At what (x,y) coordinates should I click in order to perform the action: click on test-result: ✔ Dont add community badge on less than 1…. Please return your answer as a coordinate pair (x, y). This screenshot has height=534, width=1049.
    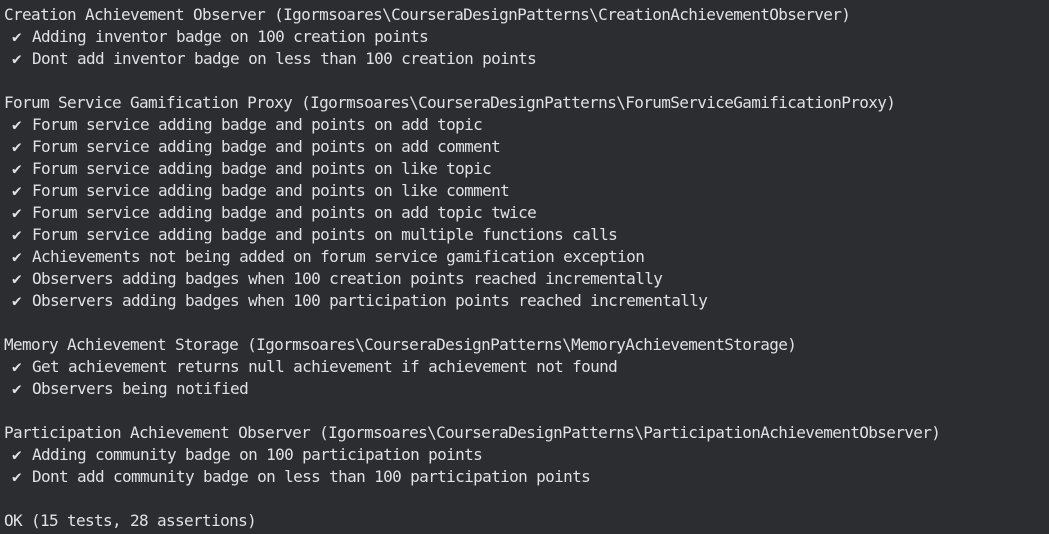
    Looking at the image, I should click on (524, 477).